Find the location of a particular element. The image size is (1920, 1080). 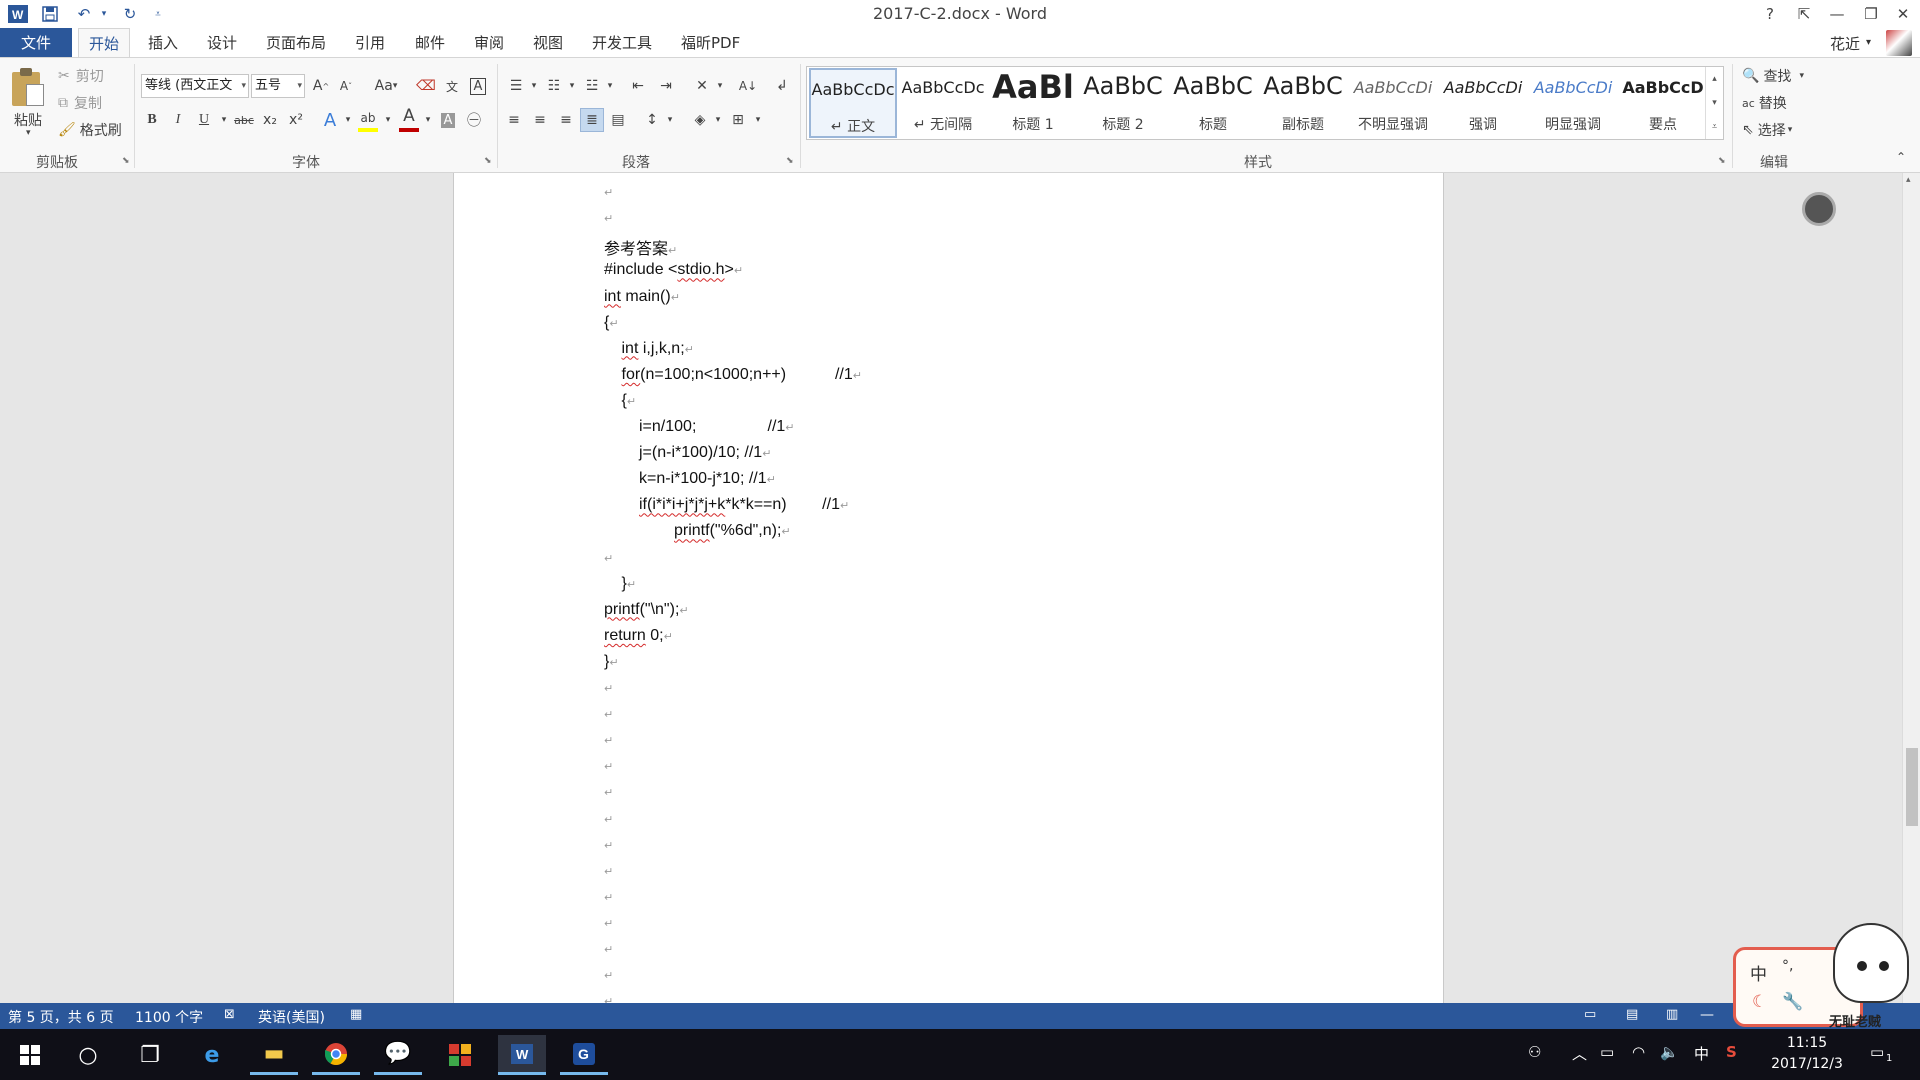

tab-design: 设计 is located at coordinates (222, 43).